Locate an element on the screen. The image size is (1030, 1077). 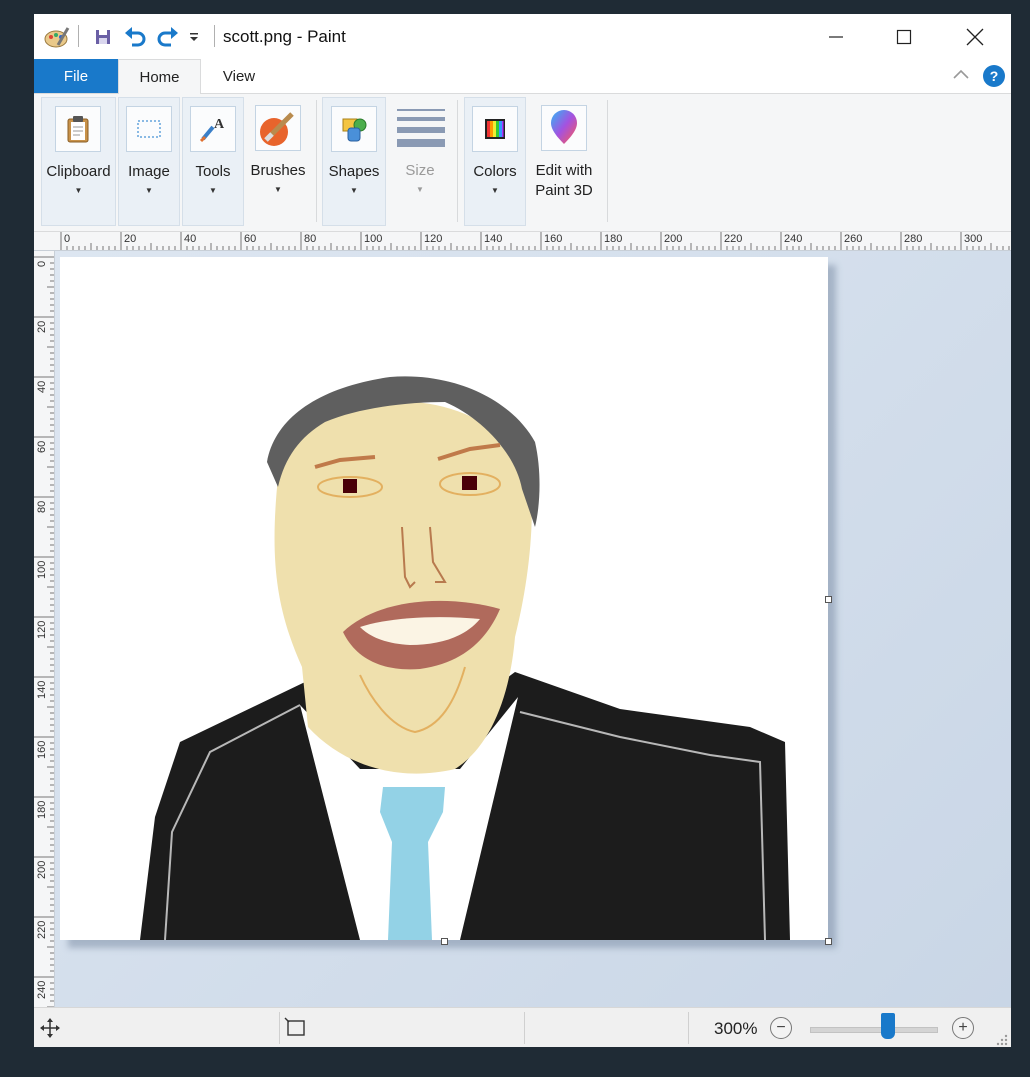
colors-dropdown-icon: ▼ is located at coordinates (495, 190).